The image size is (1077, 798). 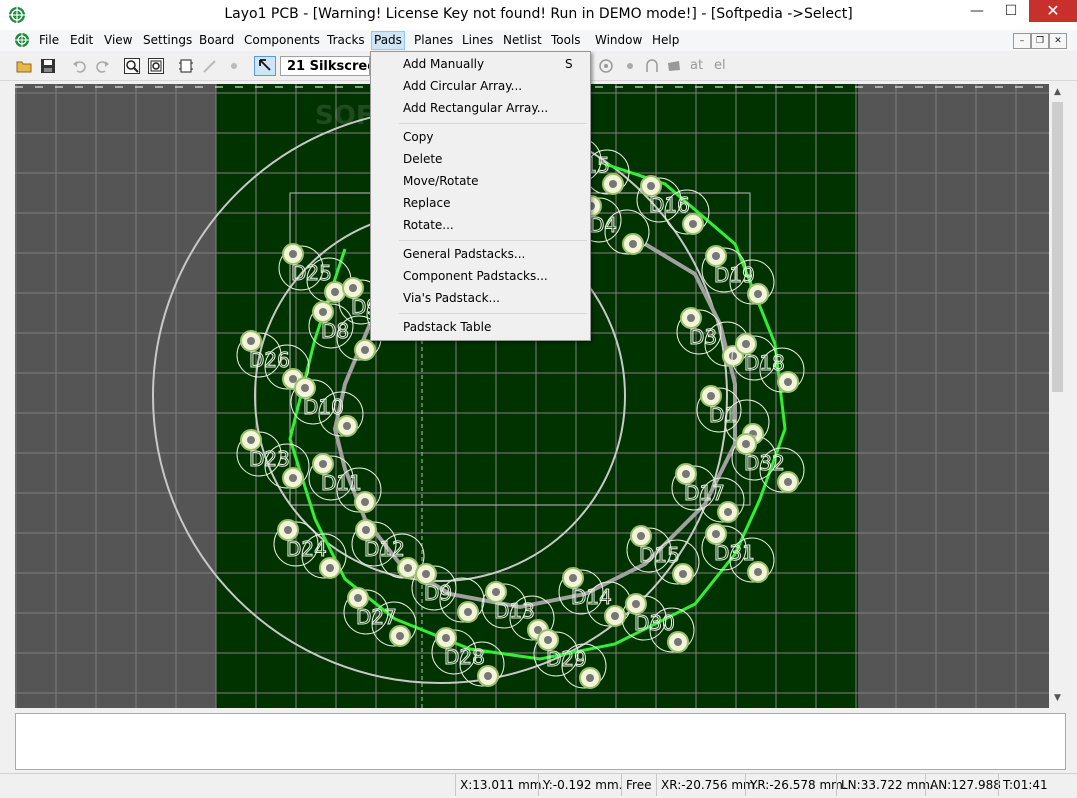 What do you see at coordinates (618, 40) in the screenshot?
I see `menu-window: Window` at bounding box center [618, 40].